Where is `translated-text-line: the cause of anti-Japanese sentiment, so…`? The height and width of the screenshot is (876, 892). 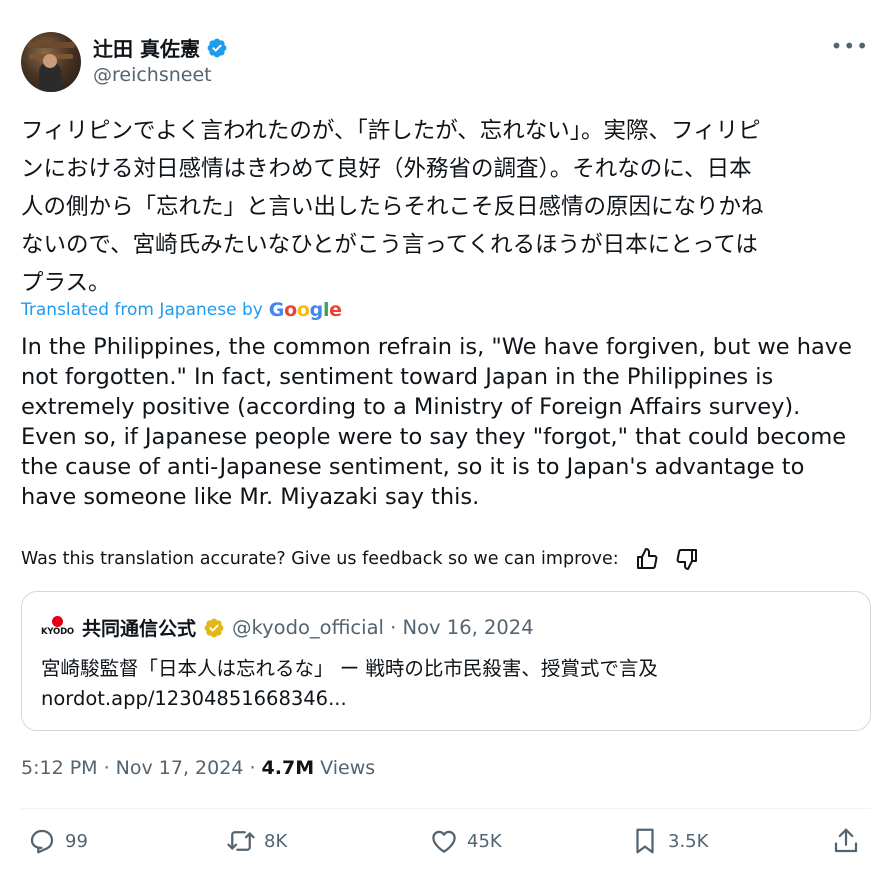 translated-text-line: the cause of anti-Japanese sentiment, so… is located at coordinates (413, 467).